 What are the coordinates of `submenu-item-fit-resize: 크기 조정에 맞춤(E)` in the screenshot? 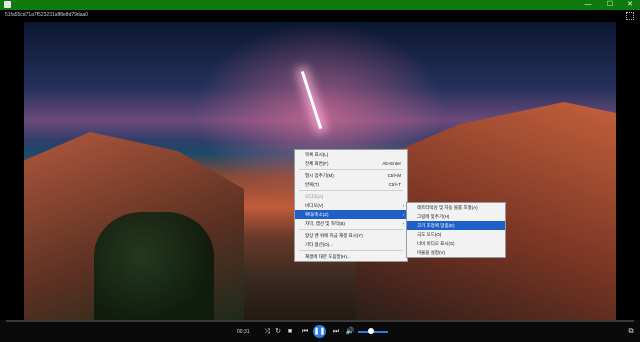 It's located at (456, 225).